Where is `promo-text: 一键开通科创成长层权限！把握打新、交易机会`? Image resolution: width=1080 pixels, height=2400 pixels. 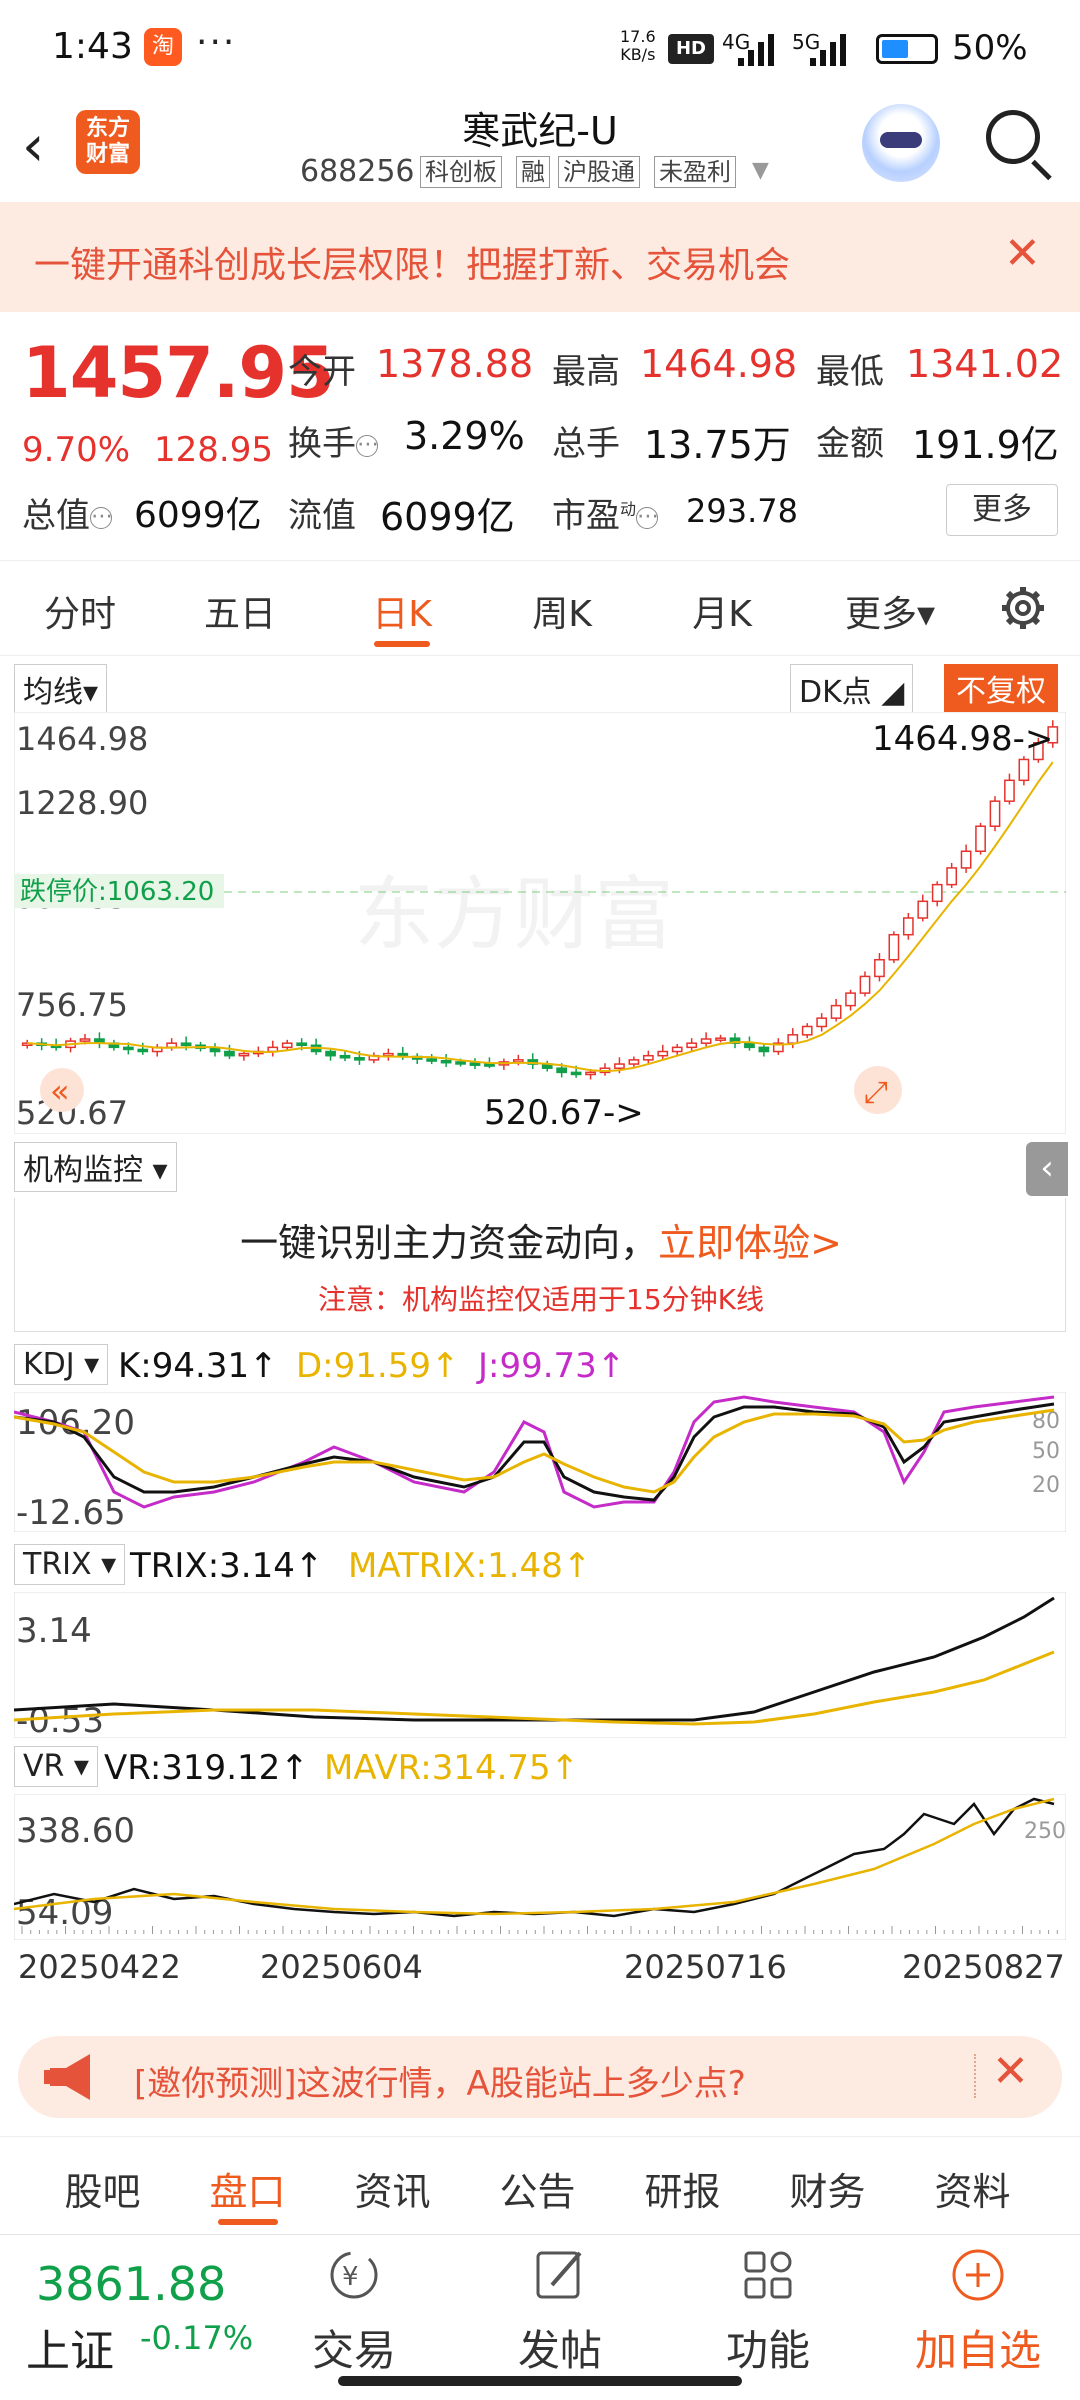 promo-text: 一键开通科创成长层权限！把握打新、交易机会 is located at coordinates (412, 262).